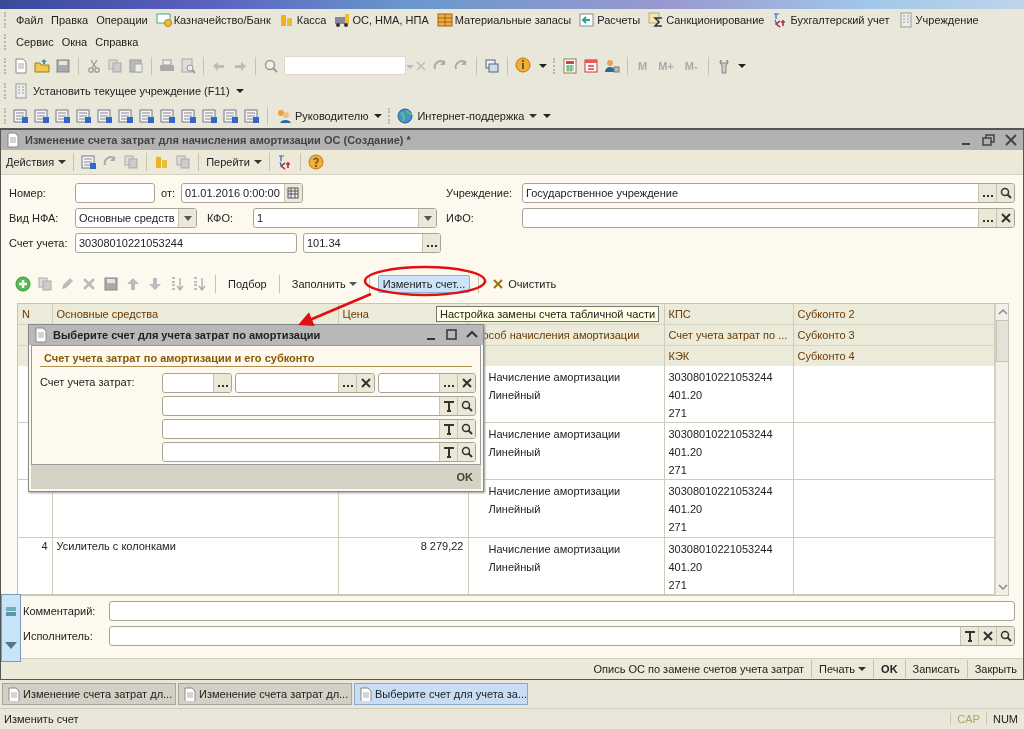  Describe the element at coordinates (36, 162) in the screenshot. I see `actions-menu: Действия` at that location.